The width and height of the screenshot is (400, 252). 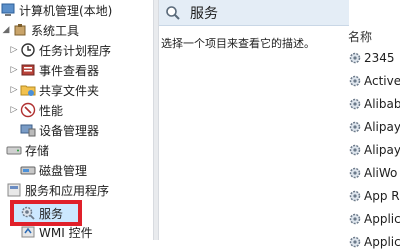 What do you see at coordinates (28, 90) in the screenshot?
I see `shared-folder-icon` at bounding box center [28, 90].